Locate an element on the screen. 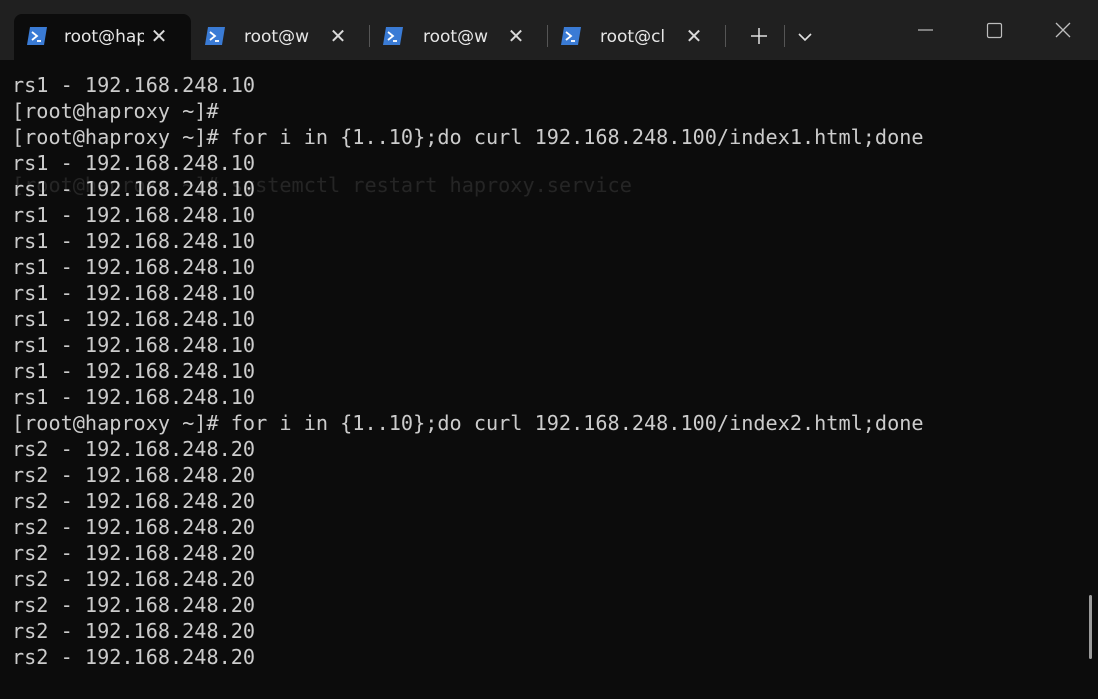 The image size is (1098, 699). minimize-icon is located at coordinates (925, 30).